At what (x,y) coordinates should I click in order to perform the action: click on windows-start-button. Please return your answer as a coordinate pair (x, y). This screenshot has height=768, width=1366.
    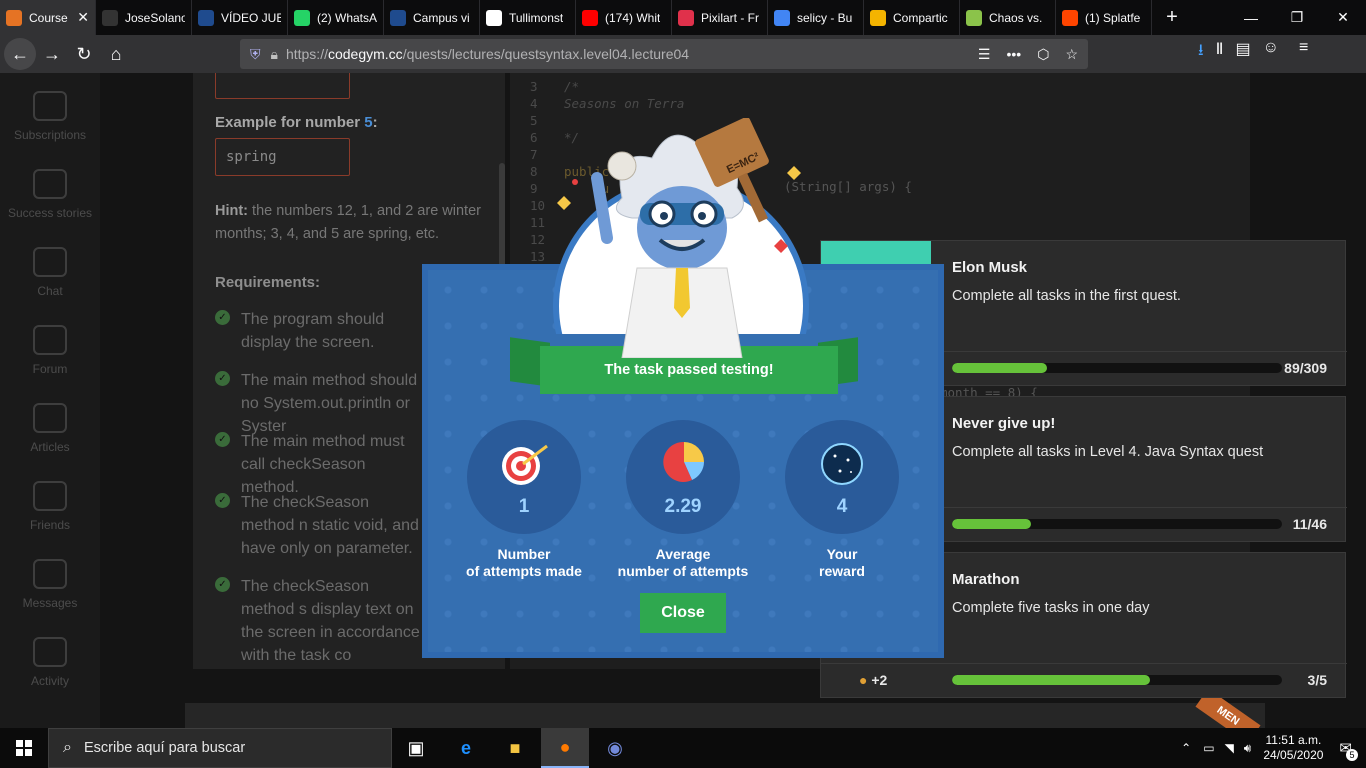
    Looking at the image, I should click on (24, 748).